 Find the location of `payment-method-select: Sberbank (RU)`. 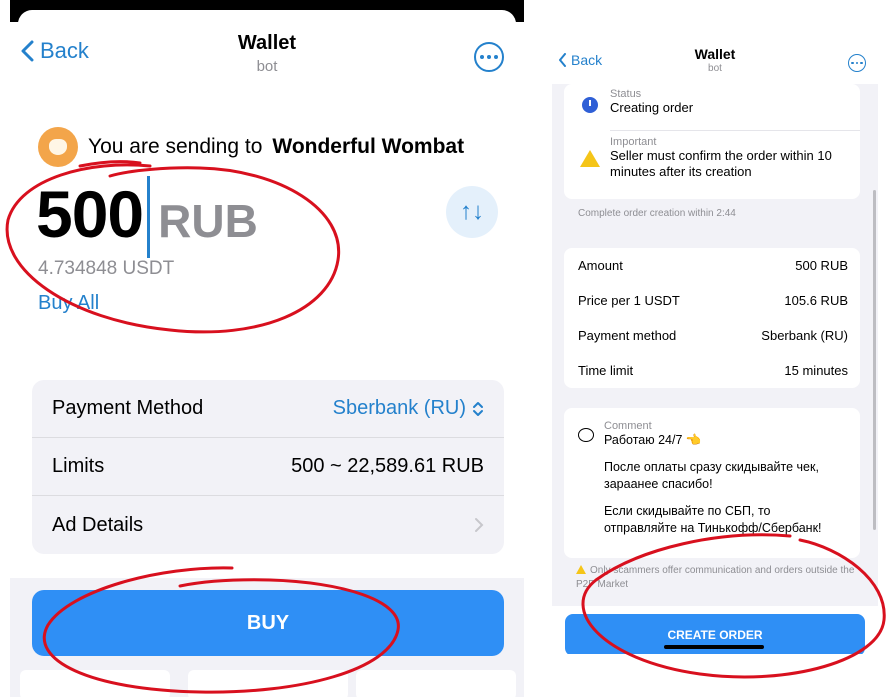

payment-method-select: Sberbank (RU) is located at coordinates (408, 408).